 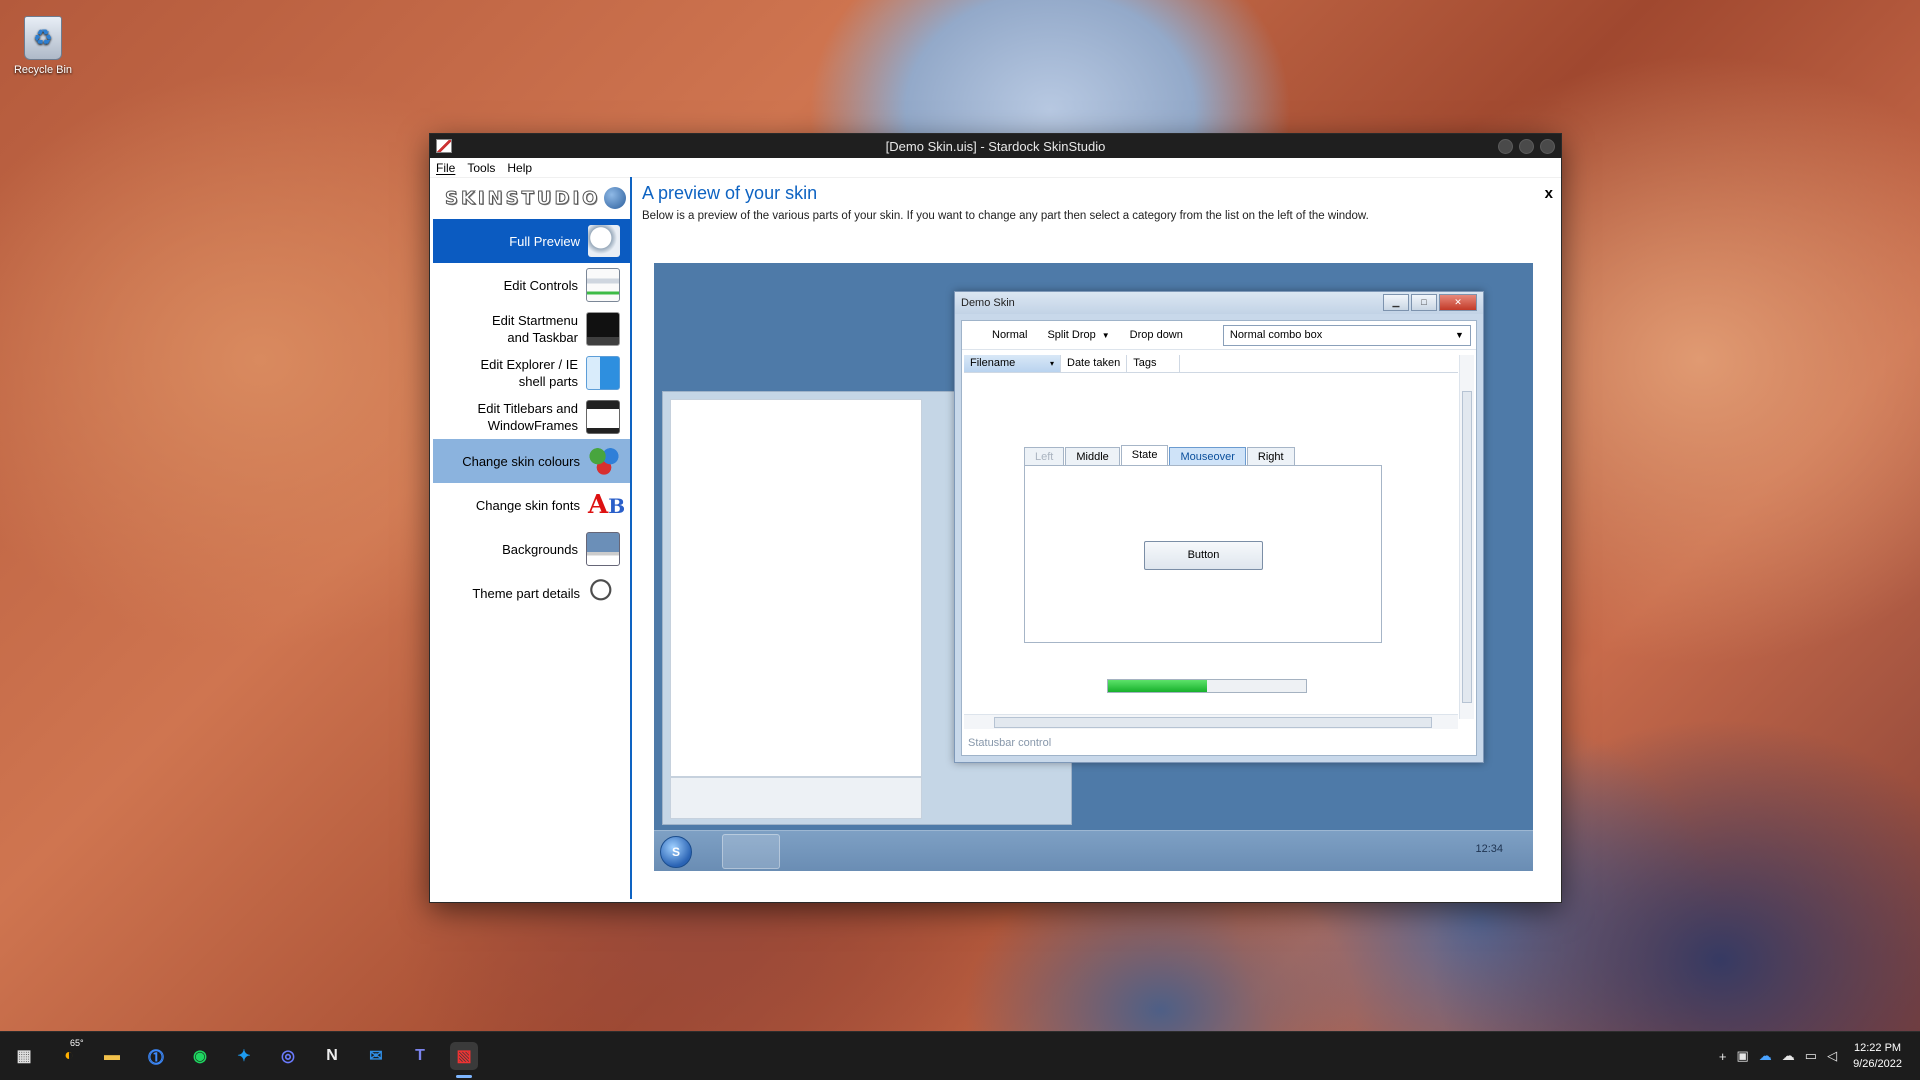 I want to click on nav-edit-controls: Edit Controls, so click(x=531, y=285).